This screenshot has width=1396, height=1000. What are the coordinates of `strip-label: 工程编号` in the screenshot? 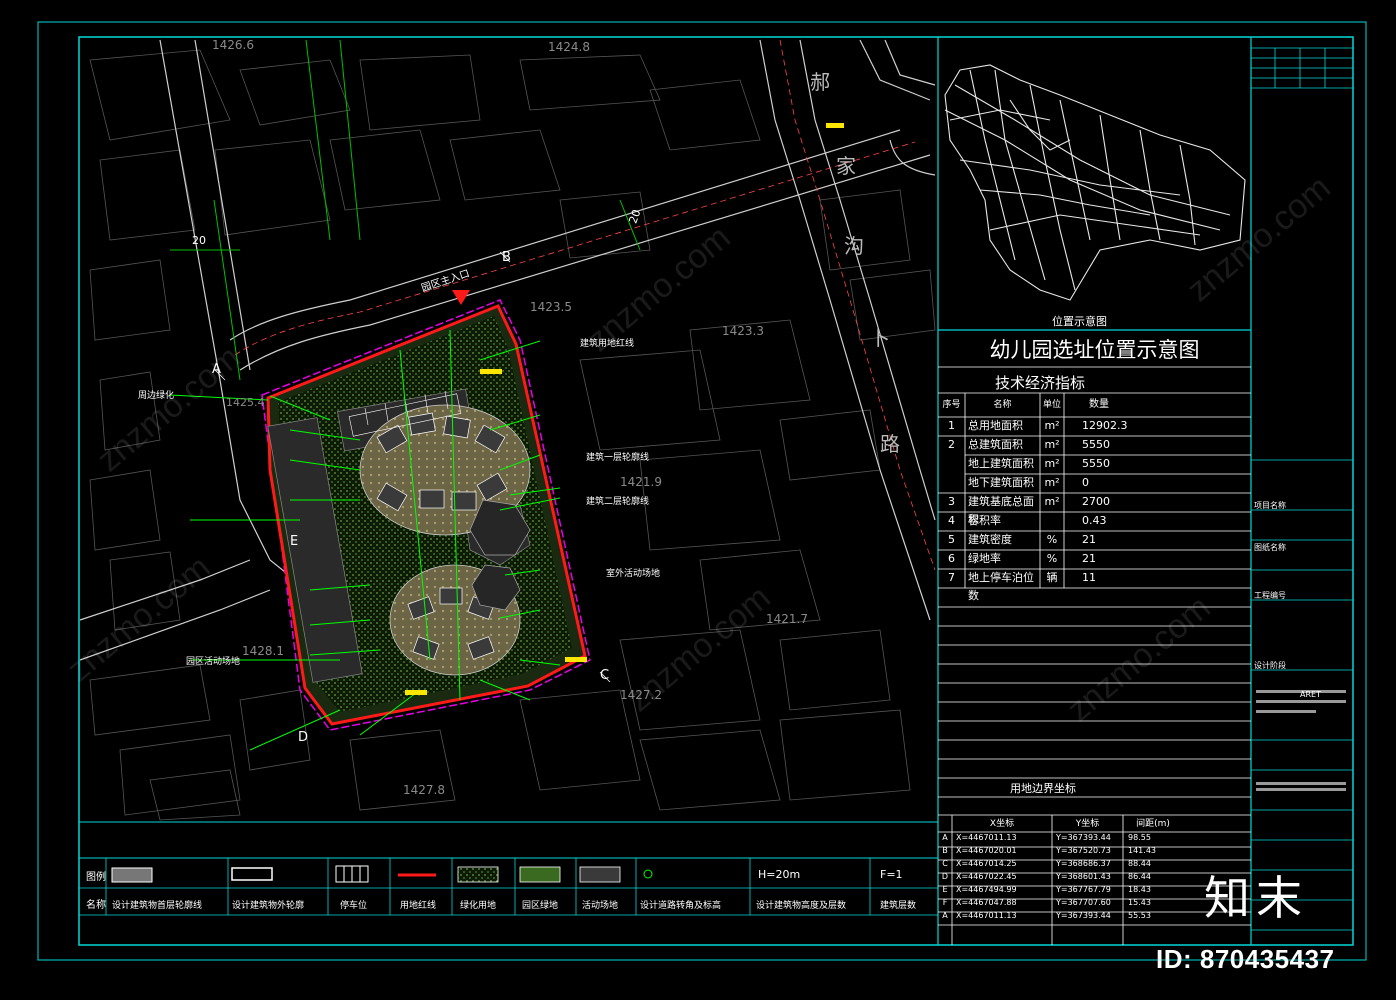 It's located at (1270, 595).